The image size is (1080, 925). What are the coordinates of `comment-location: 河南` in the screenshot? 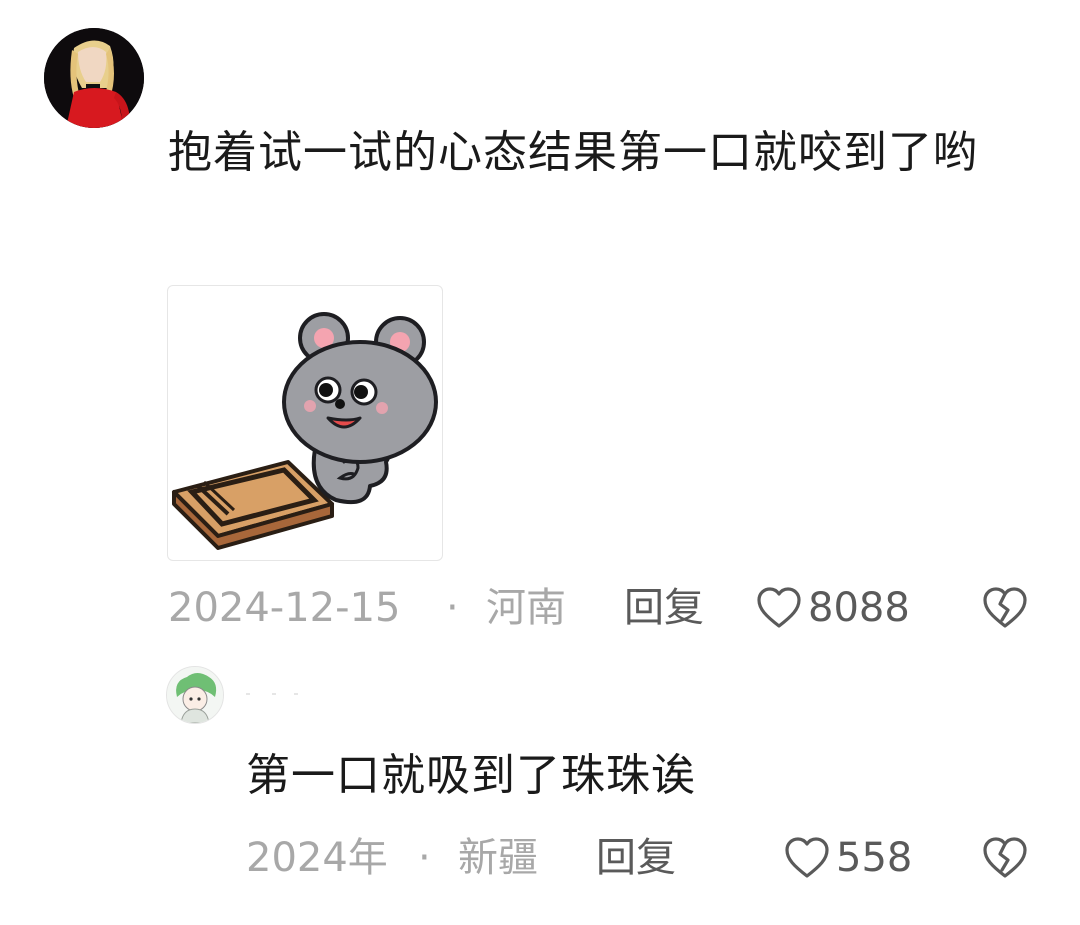 It's located at (526, 608).